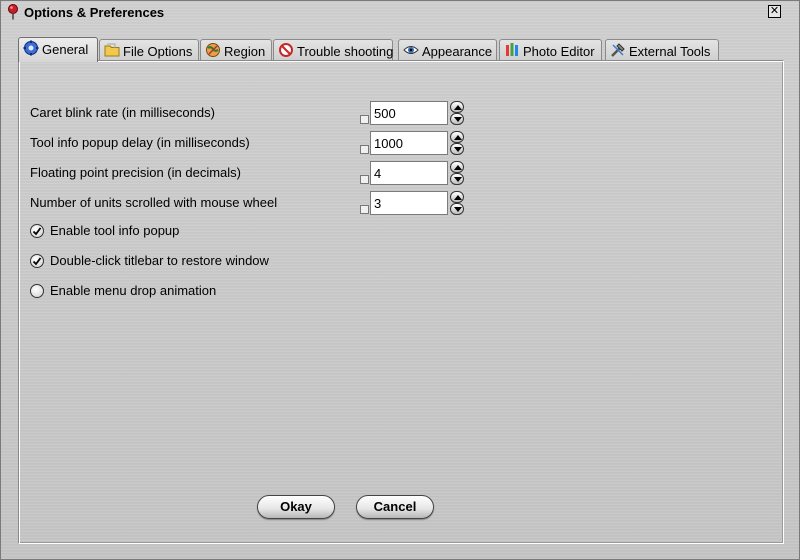 This screenshot has height=560, width=800. What do you see at coordinates (559, 51) in the screenshot?
I see `tab-label: Photo Editor` at bounding box center [559, 51].